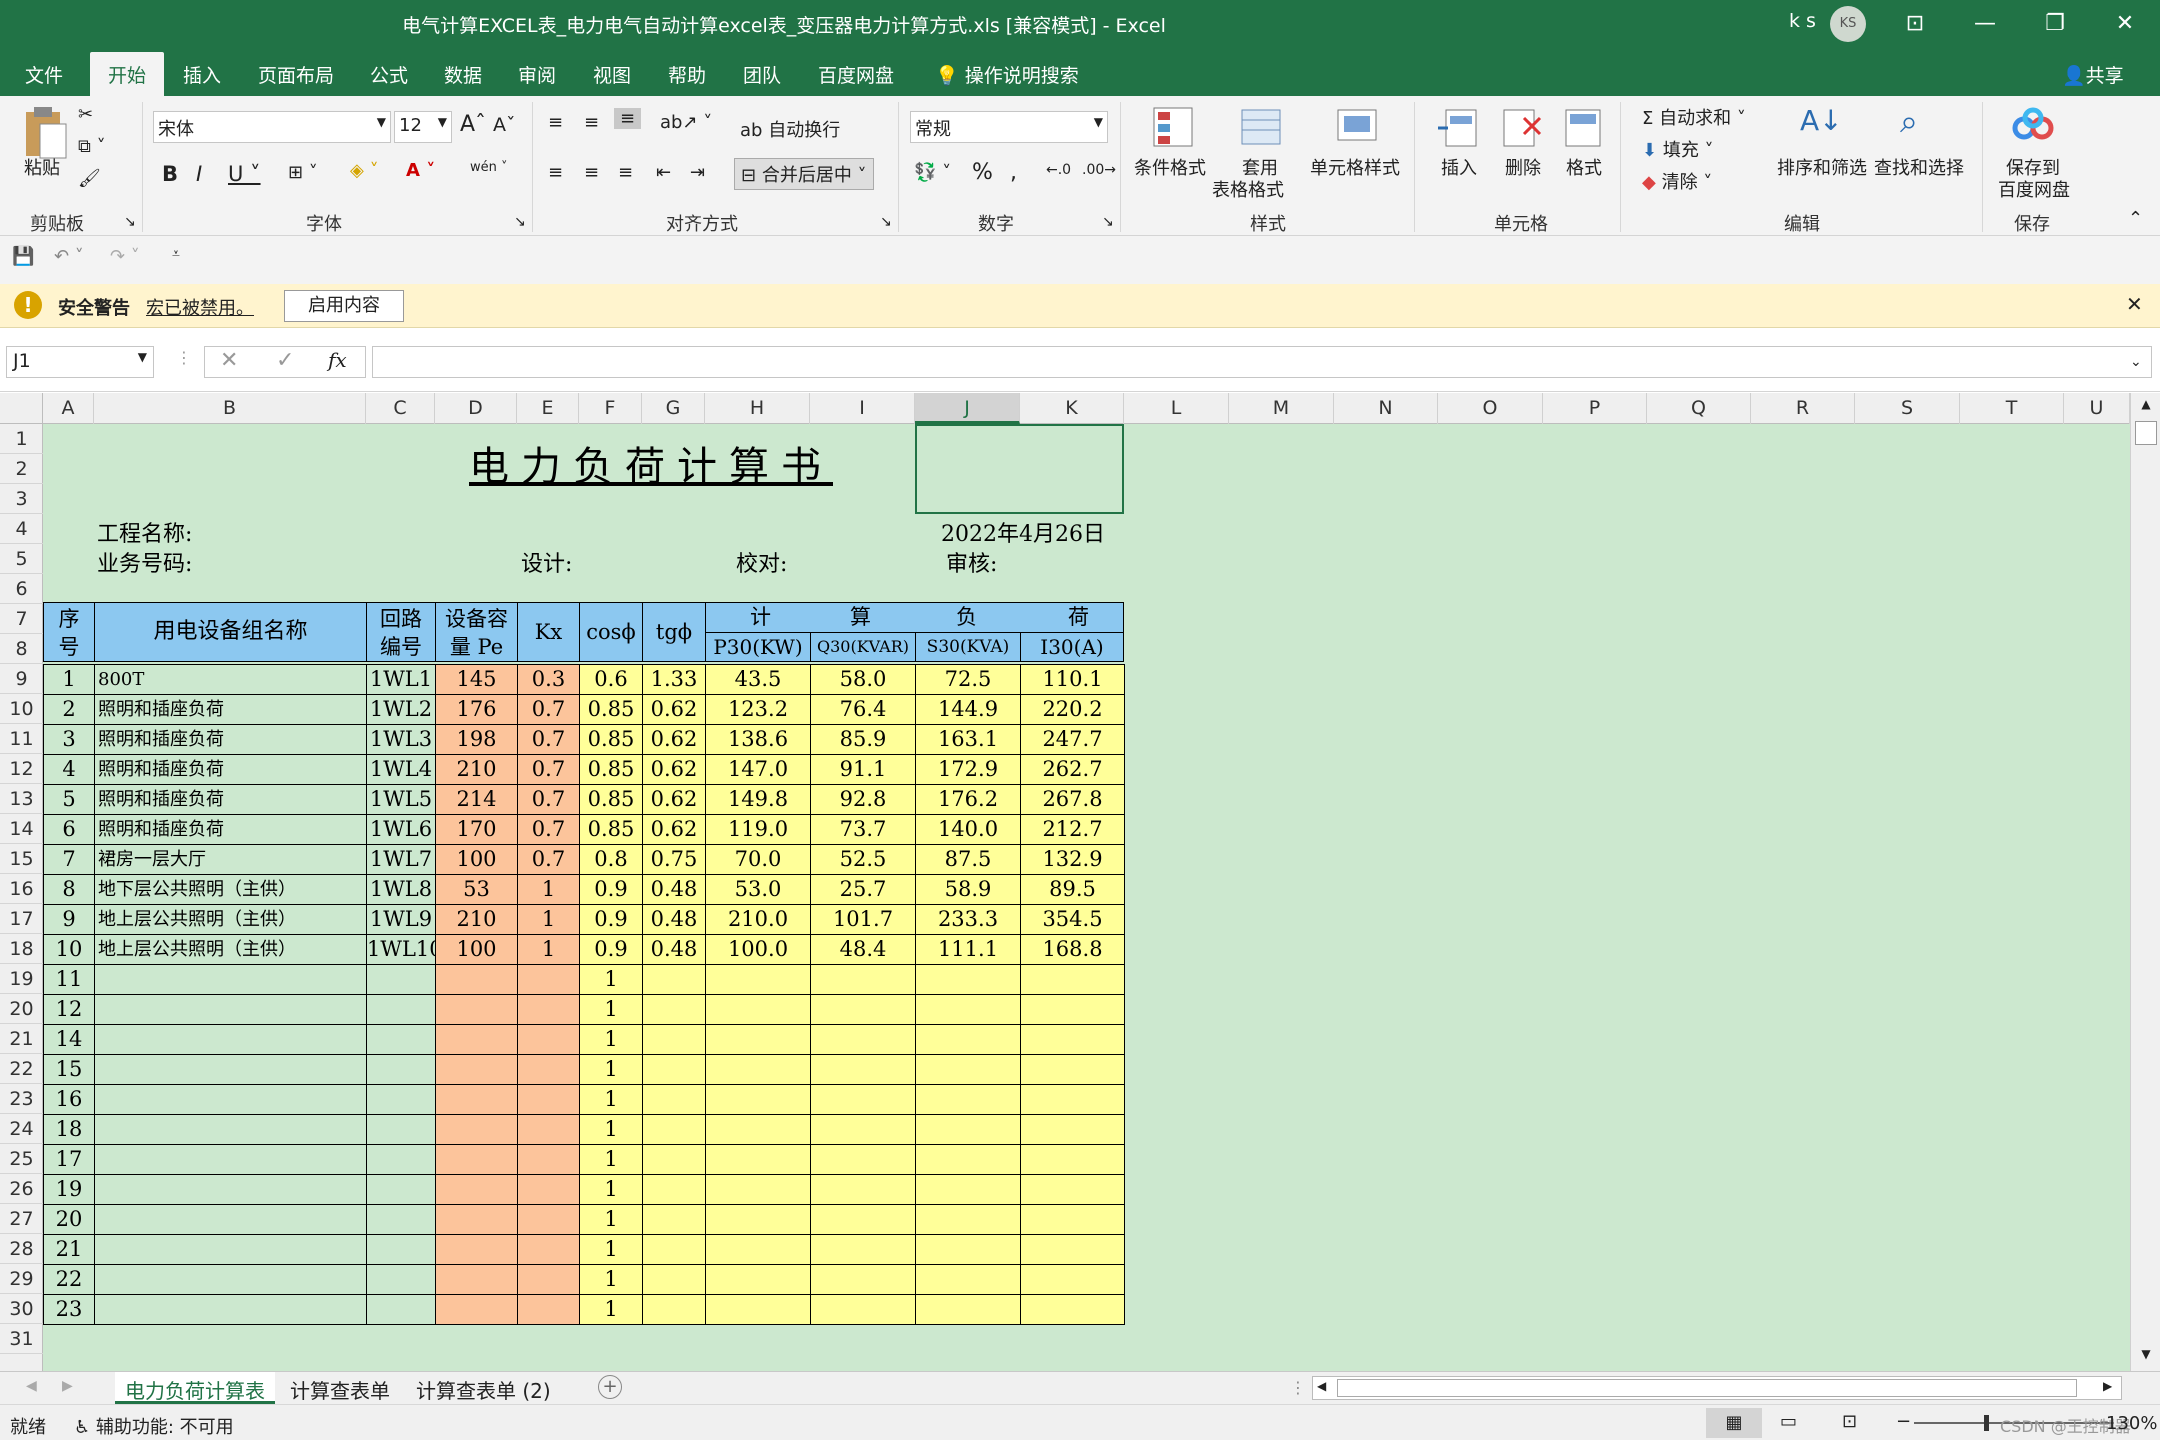 This screenshot has width=2160, height=1440. Describe the element at coordinates (1677, 181) in the screenshot. I see `clear-button: ◆ 清除 ˅` at that location.